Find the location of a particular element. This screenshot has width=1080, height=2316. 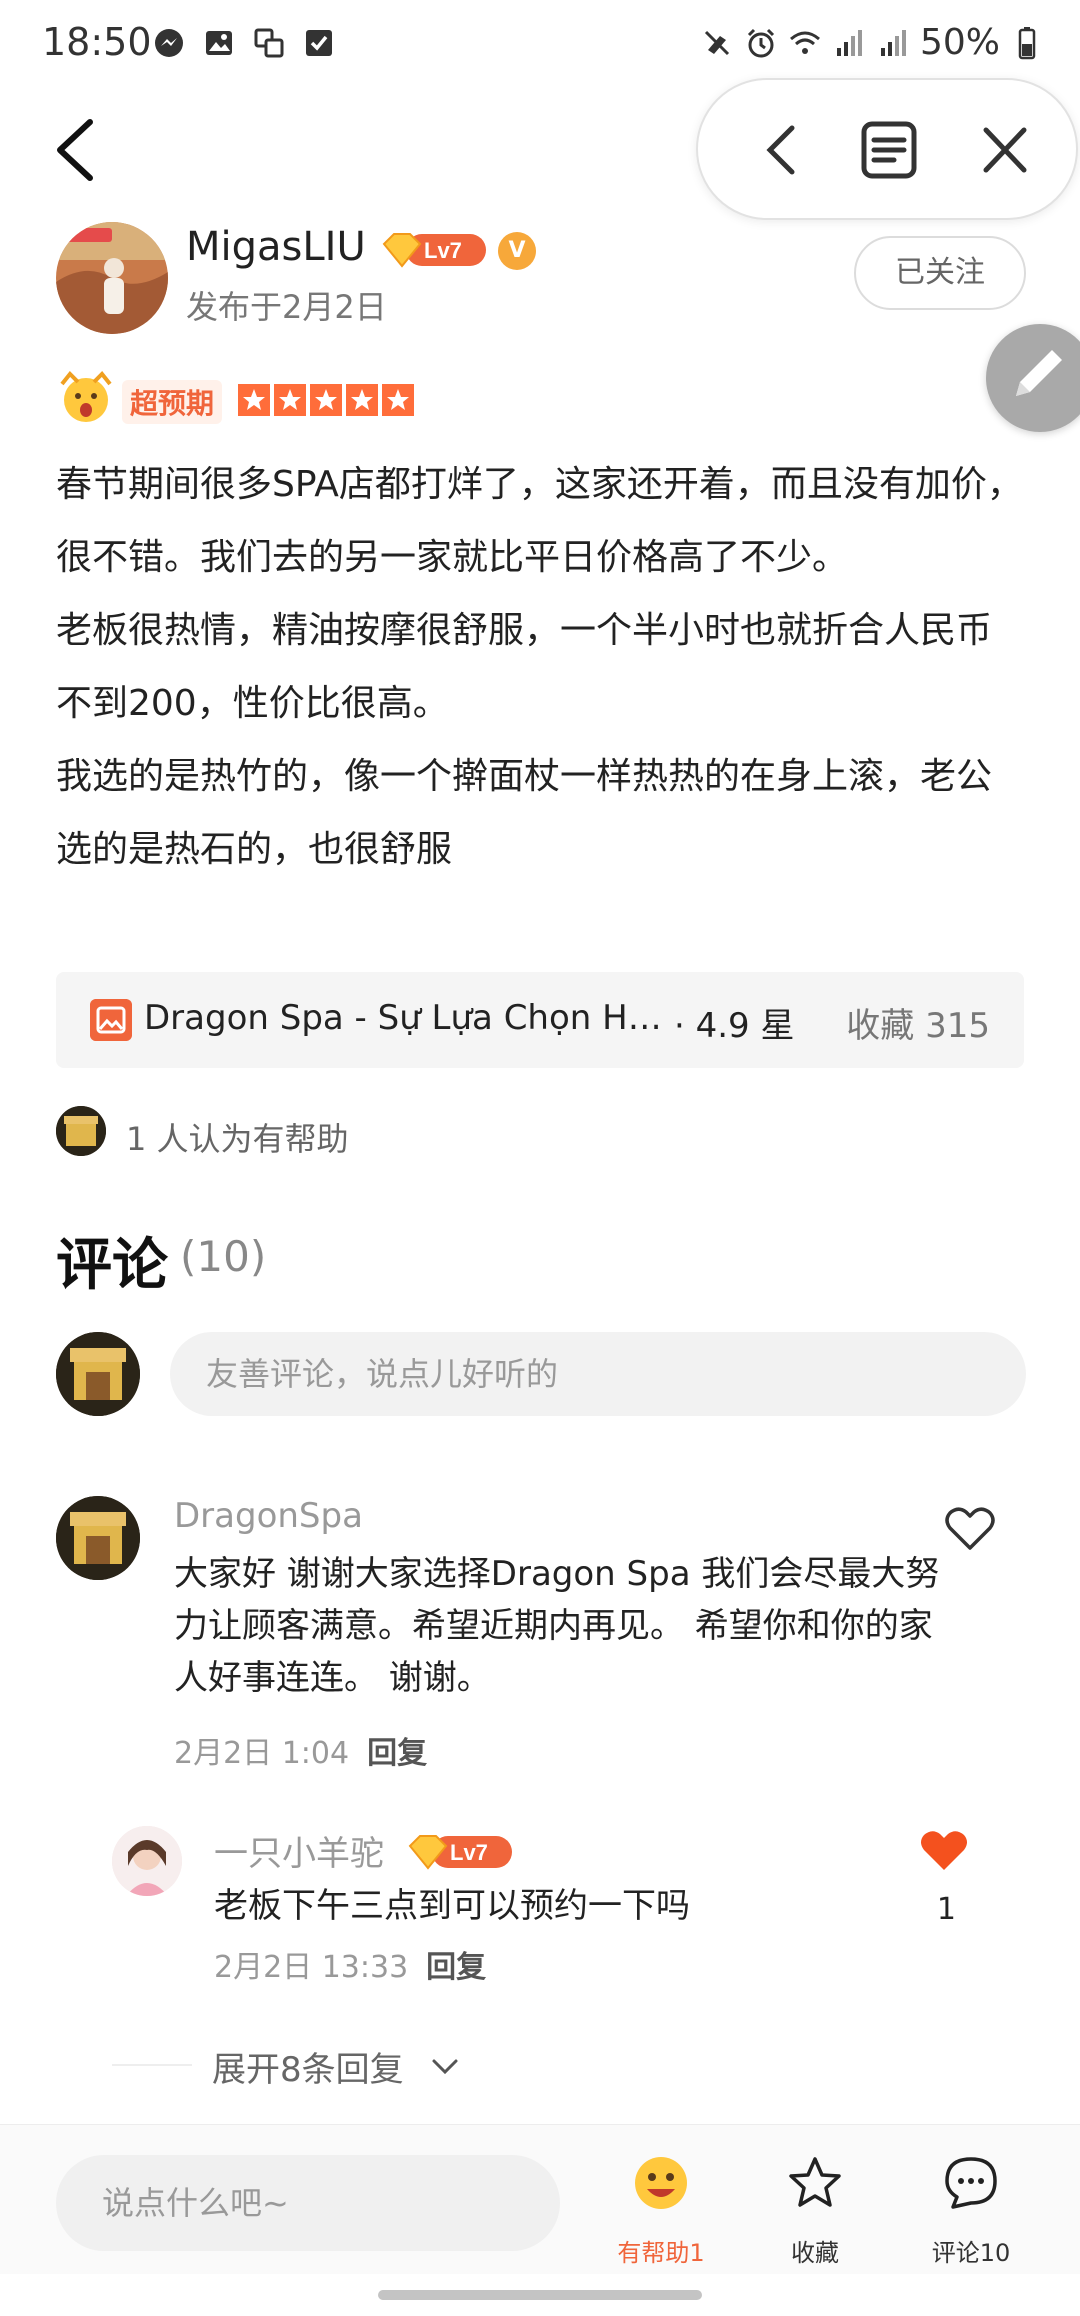

messenger-icon is located at coordinates (169, 43).